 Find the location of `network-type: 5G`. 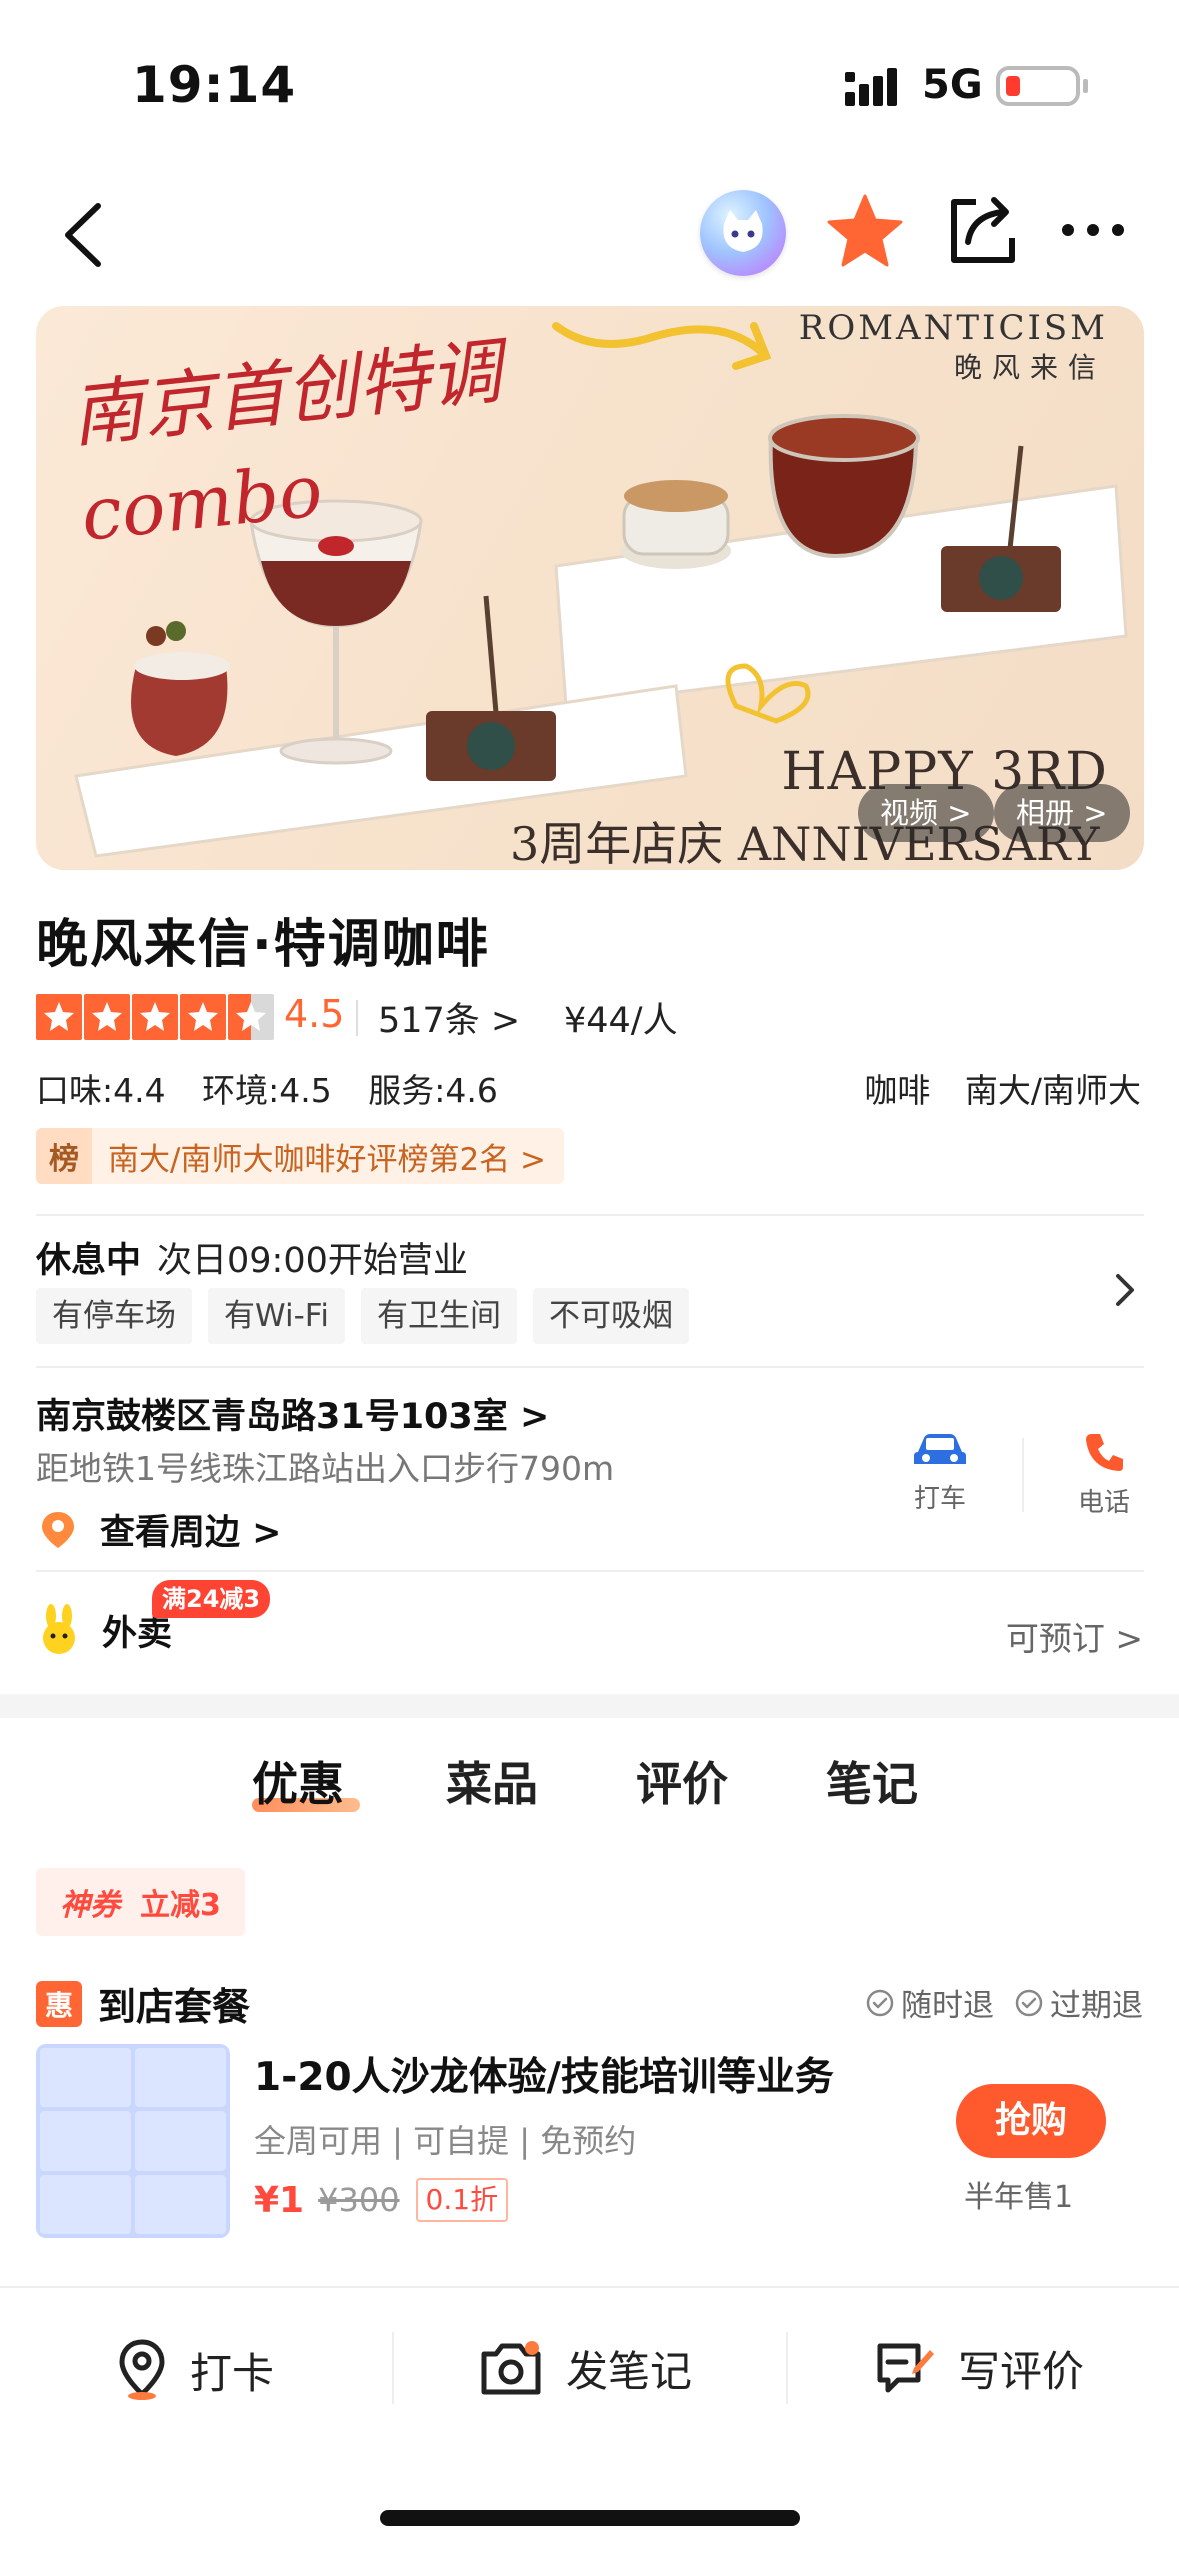

network-type: 5G is located at coordinates (952, 85).